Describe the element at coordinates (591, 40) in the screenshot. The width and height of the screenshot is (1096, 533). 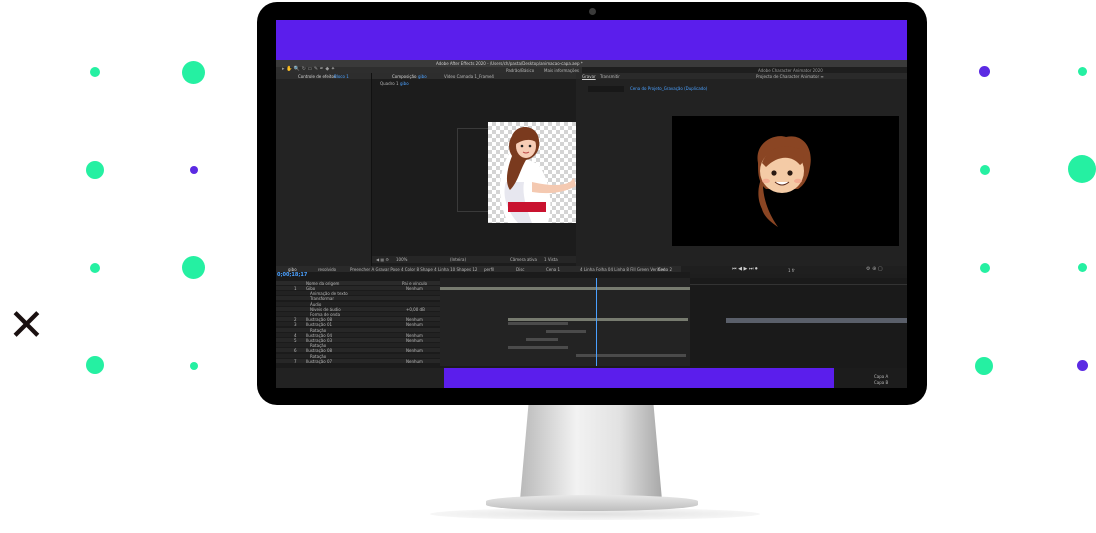
I see `header-band` at that location.